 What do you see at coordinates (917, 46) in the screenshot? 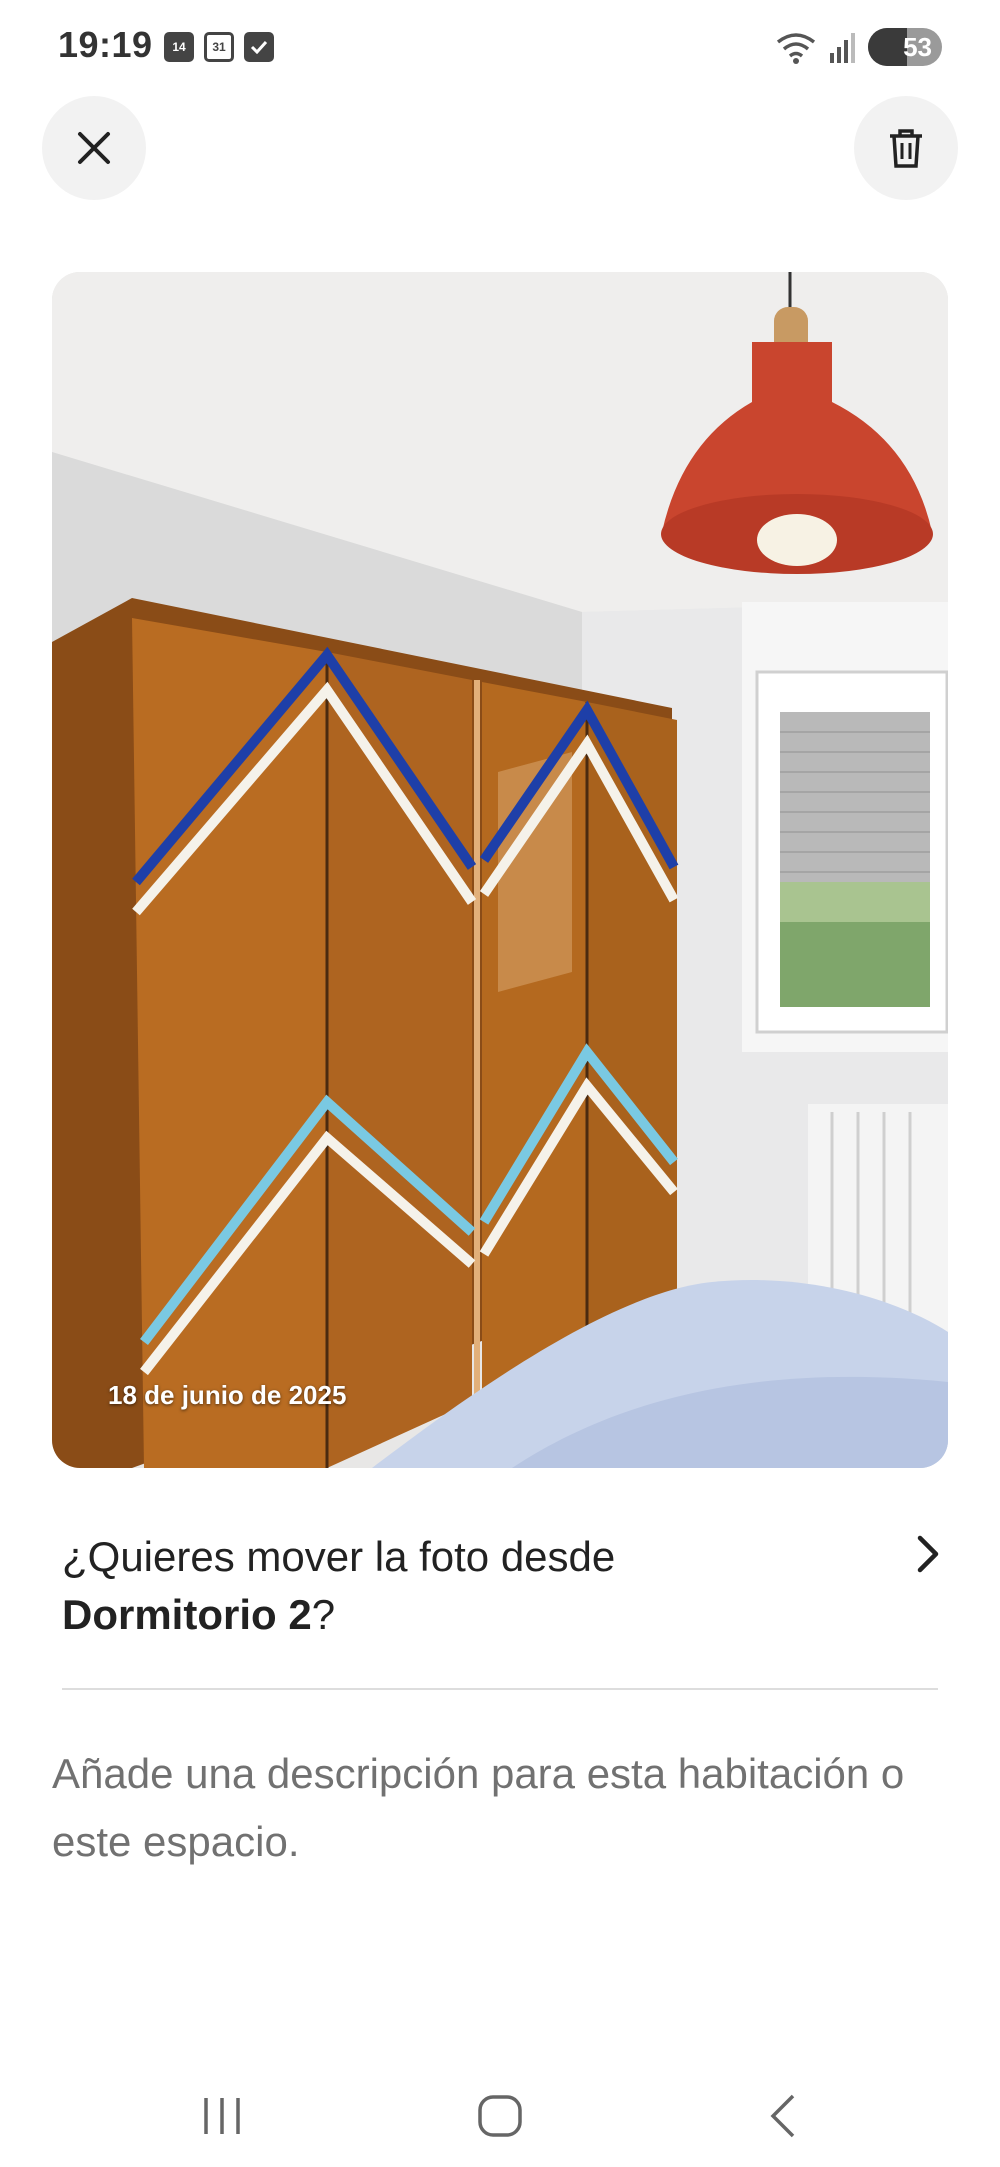
I see `battery-level: 53` at bounding box center [917, 46].